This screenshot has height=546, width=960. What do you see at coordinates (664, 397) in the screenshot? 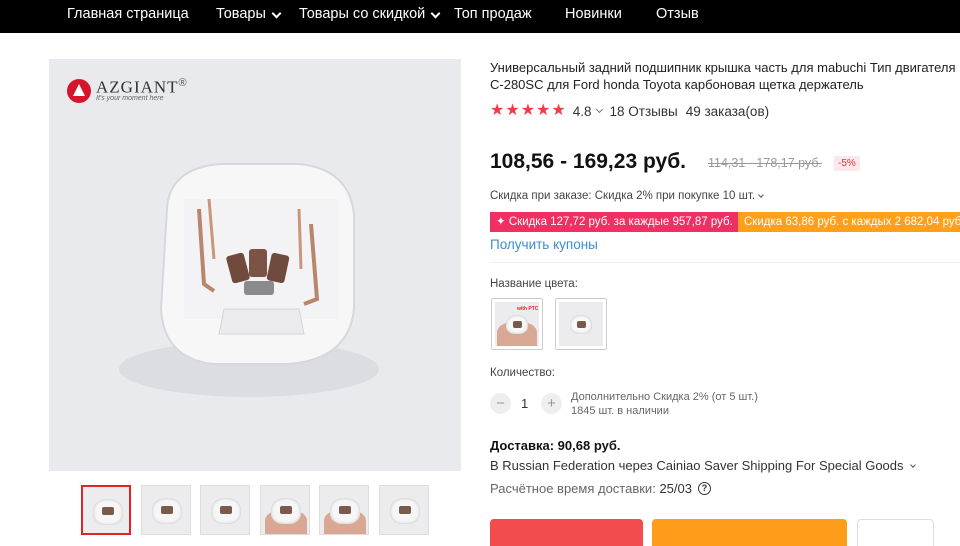
I see `bulk-discount-text: Дополнительно Скидка 2% (от 5 шт.)` at bounding box center [664, 397].